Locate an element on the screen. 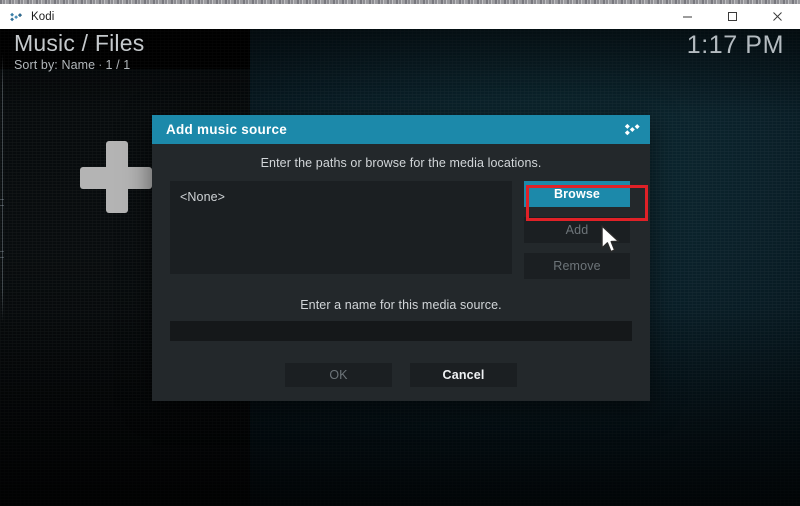 This screenshot has width=800, height=506. path-actions: Browse Add Remove is located at coordinates (577, 230).